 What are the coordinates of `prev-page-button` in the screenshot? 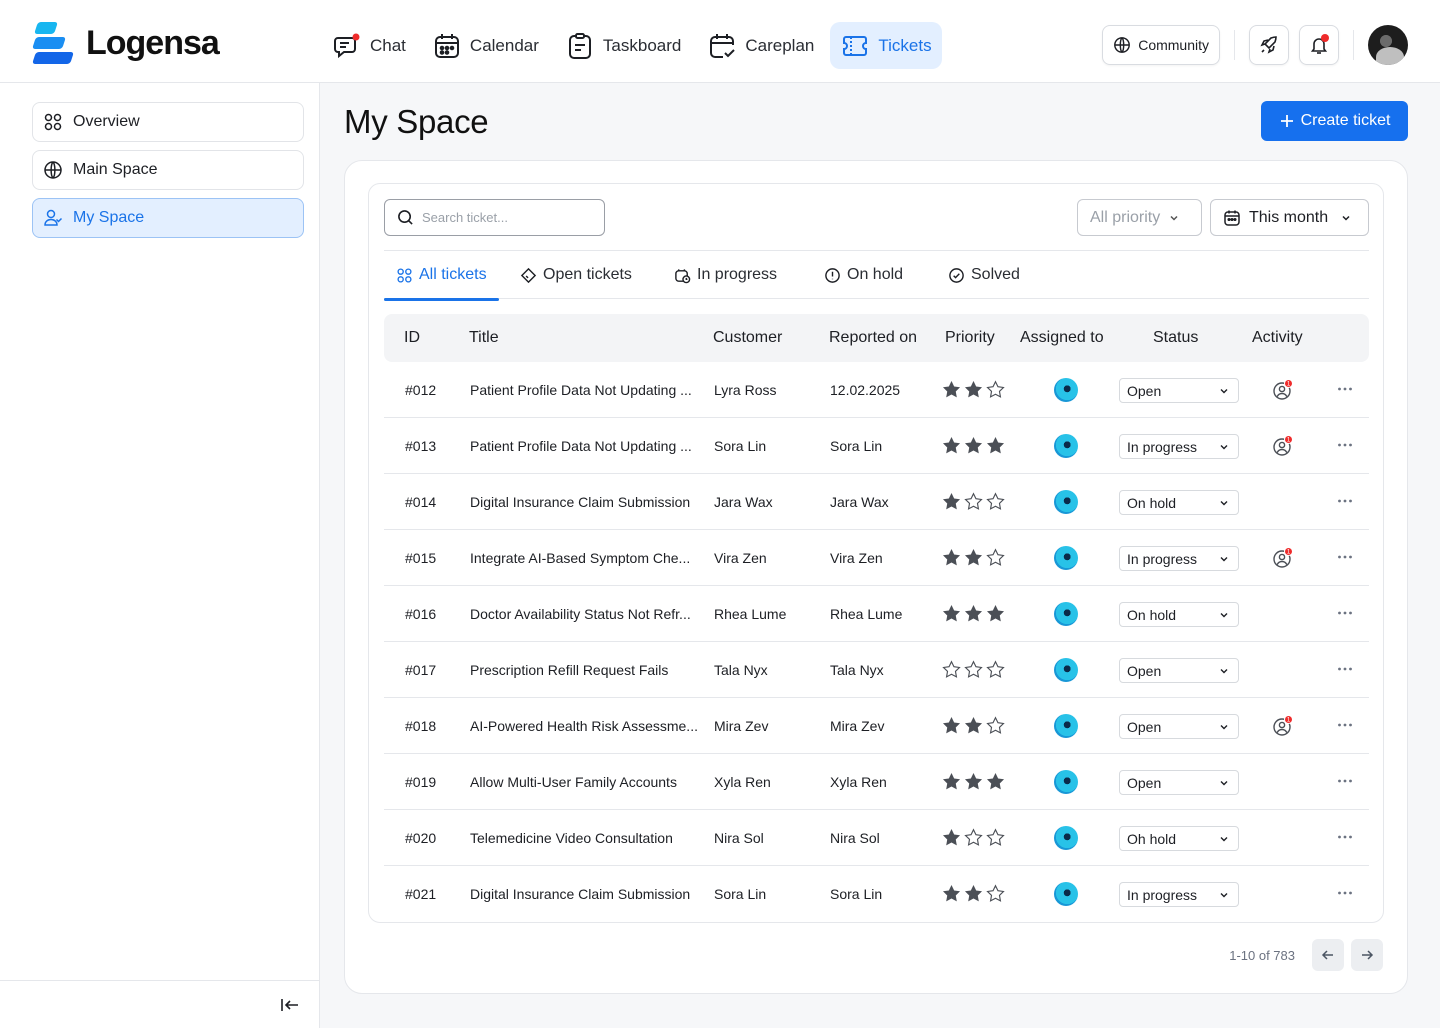 It's located at (1328, 955).